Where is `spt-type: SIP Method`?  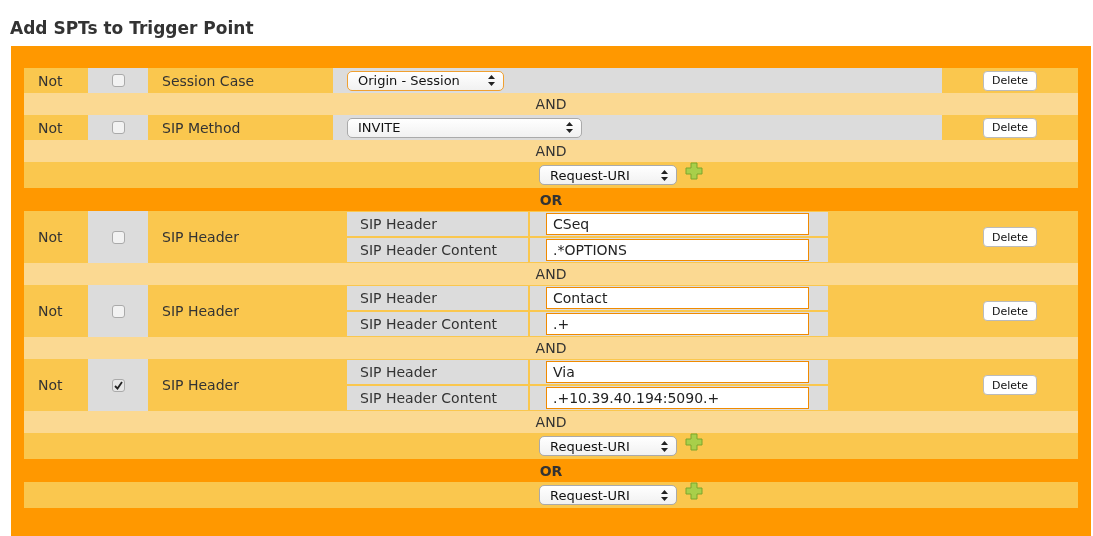
spt-type: SIP Method is located at coordinates (201, 127).